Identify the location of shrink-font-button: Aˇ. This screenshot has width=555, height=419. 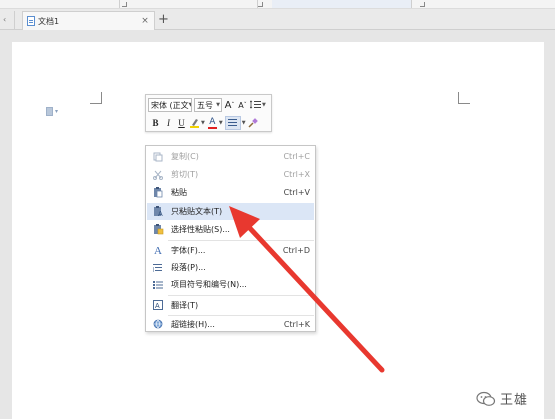
(242, 105).